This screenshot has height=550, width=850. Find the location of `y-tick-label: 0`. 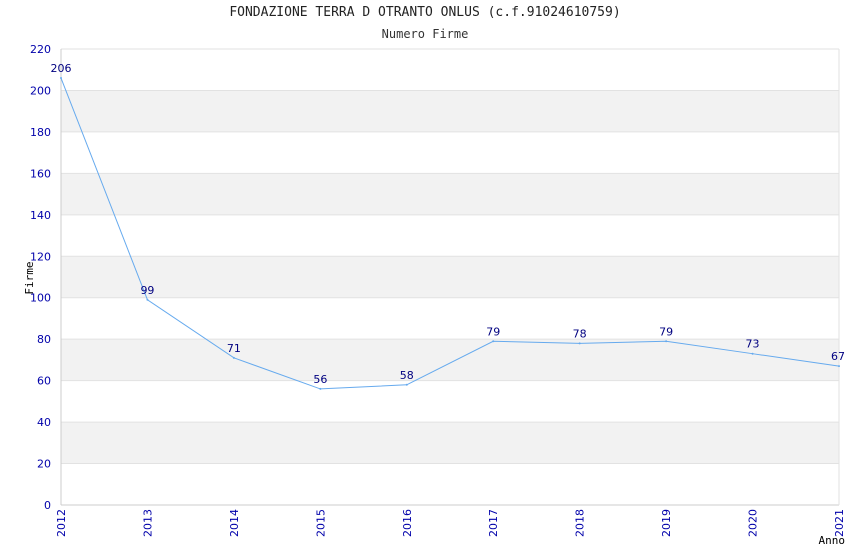

y-tick-label: 0 is located at coordinates (47, 505).